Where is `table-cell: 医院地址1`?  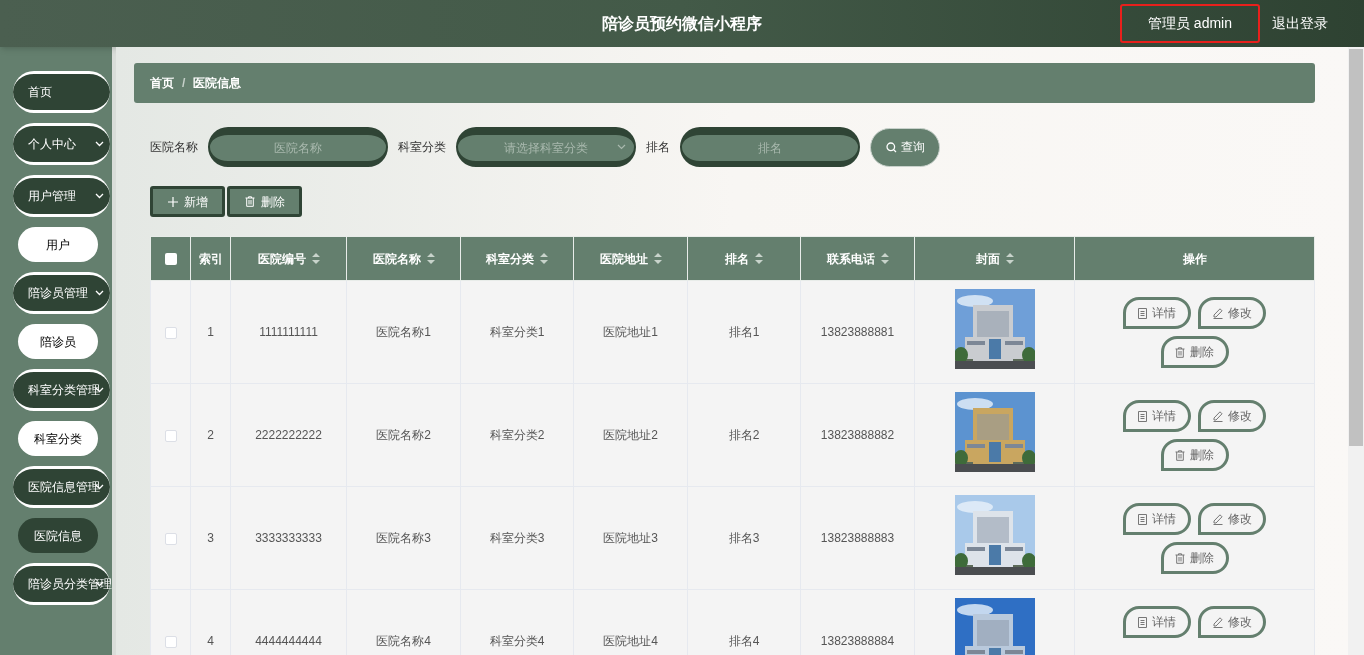 table-cell: 医院地址1 is located at coordinates (630, 332).